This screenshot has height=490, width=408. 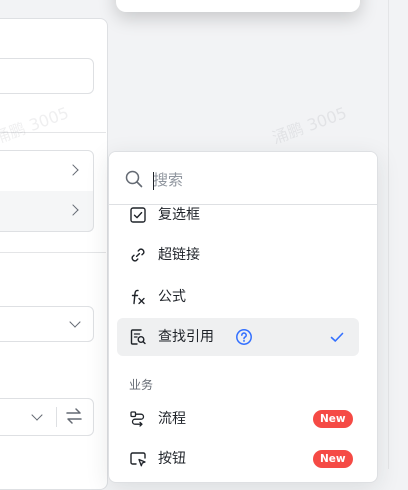 I want to click on menu-item-label: 公式, so click(x=172, y=297).